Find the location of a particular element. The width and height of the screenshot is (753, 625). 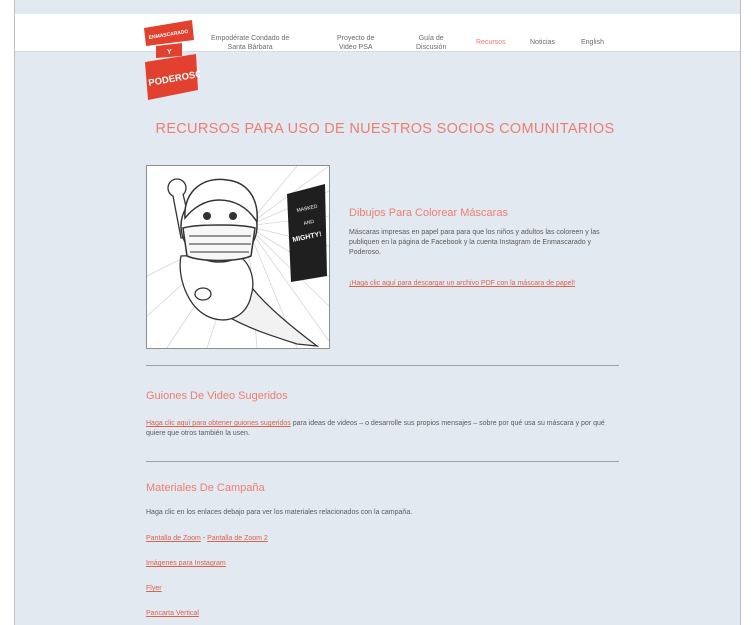

nav-item-guia: Guía de Discusión is located at coordinates (431, 43).